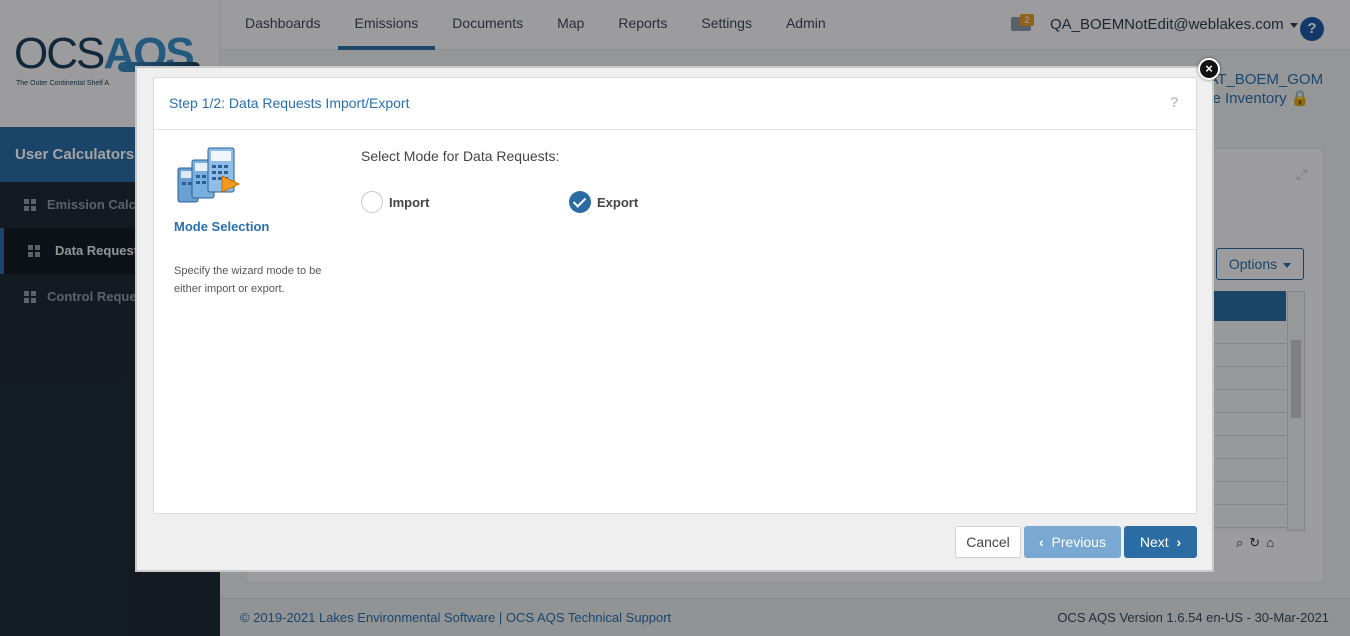 Image resolution: width=1350 pixels, height=636 pixels. I want to click on import-label: Import, so click(409, 202).